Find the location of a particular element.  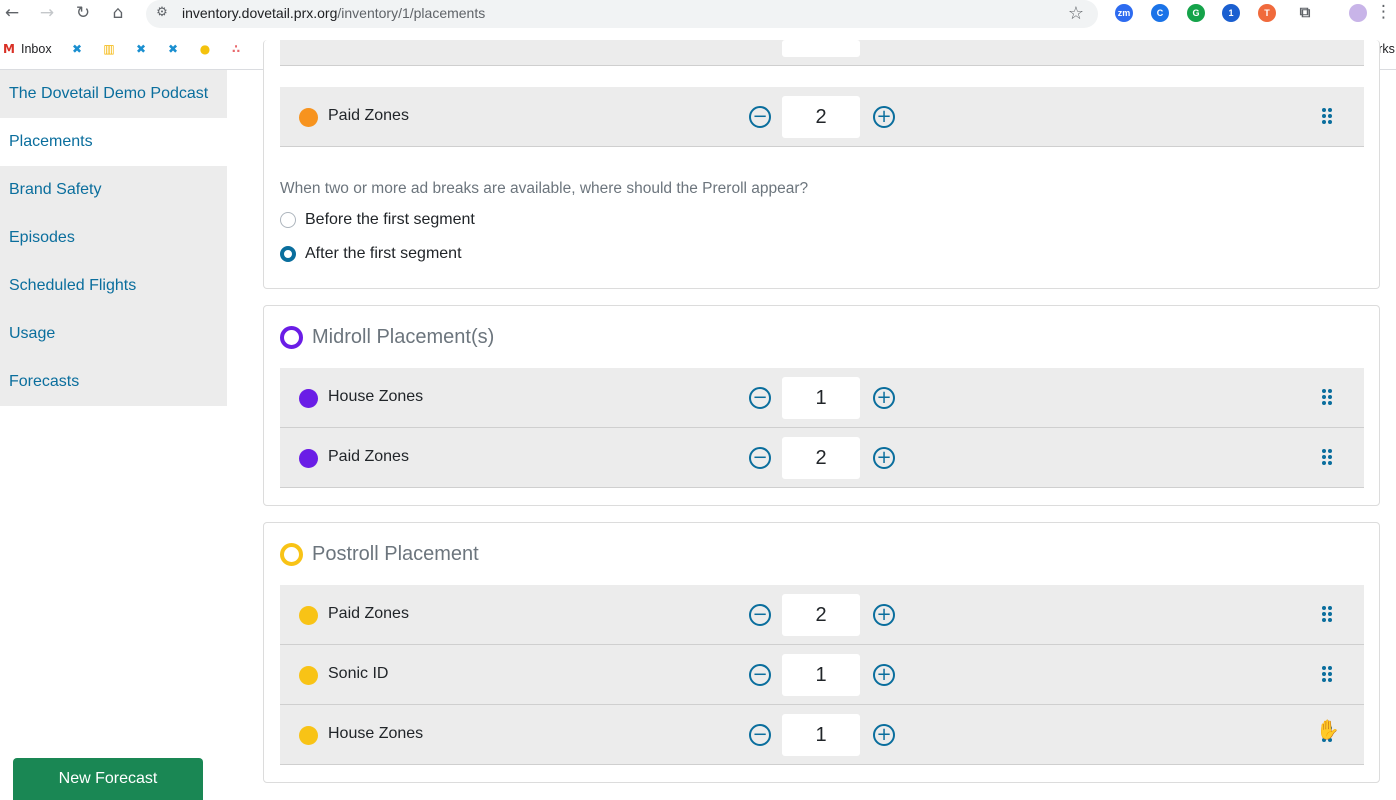

extension-icon: C is located at coordinates (1160, 13).